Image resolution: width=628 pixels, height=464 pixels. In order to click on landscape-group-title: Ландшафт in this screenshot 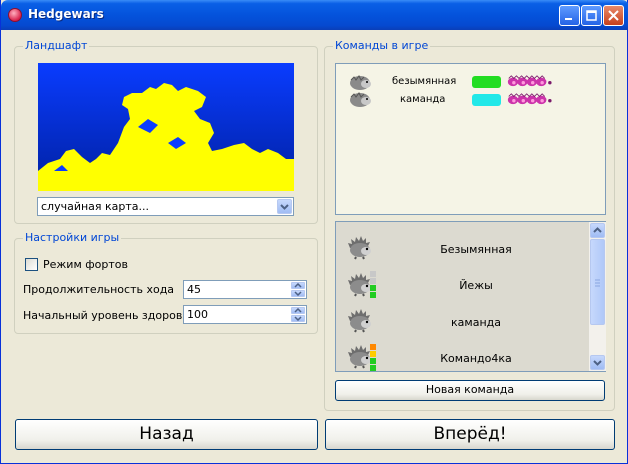, I will do `click(56, 45)`.